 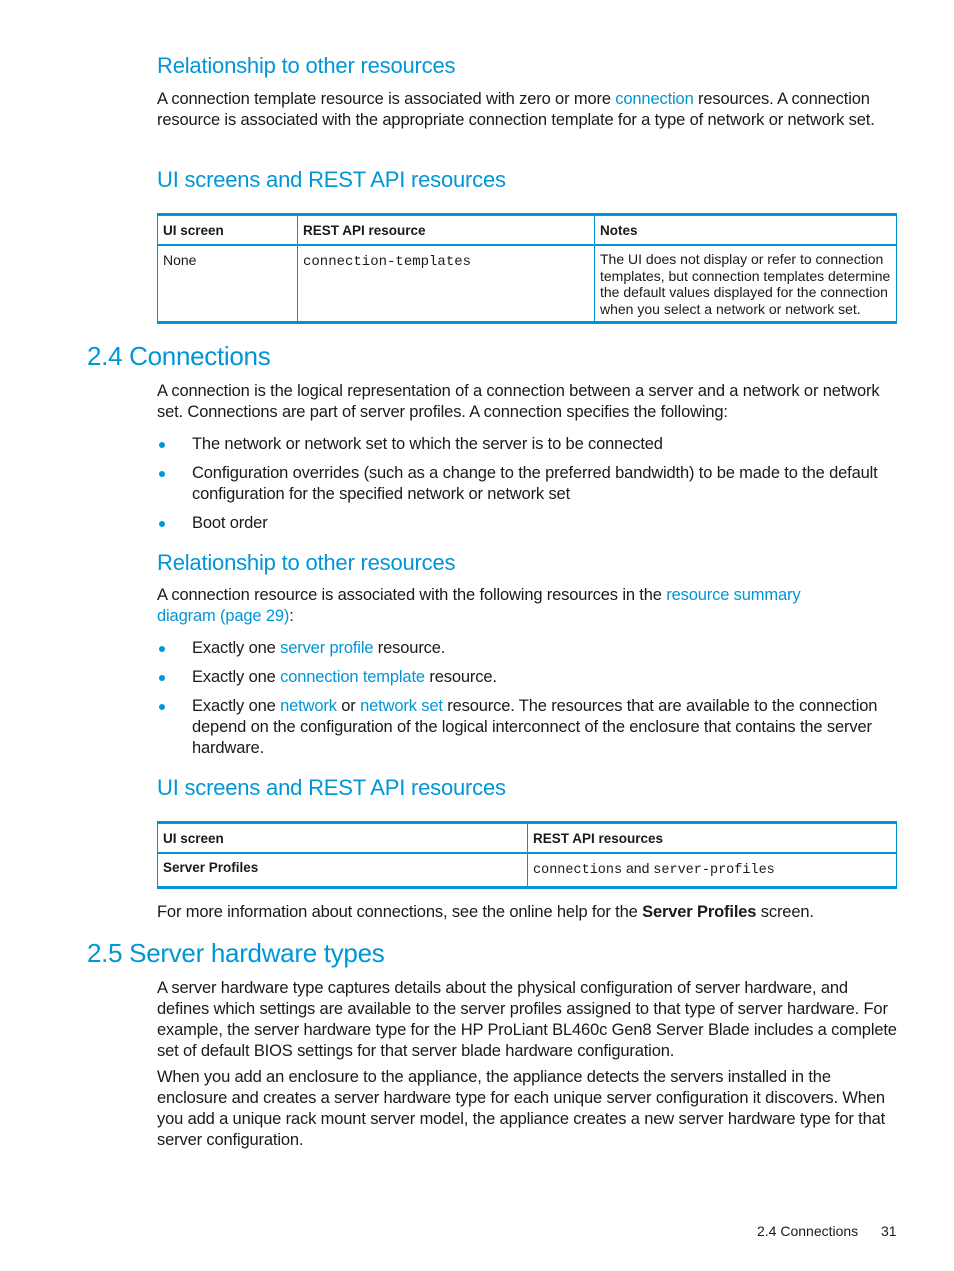 I want to click on text-span: and, so click(x=638, y=868).